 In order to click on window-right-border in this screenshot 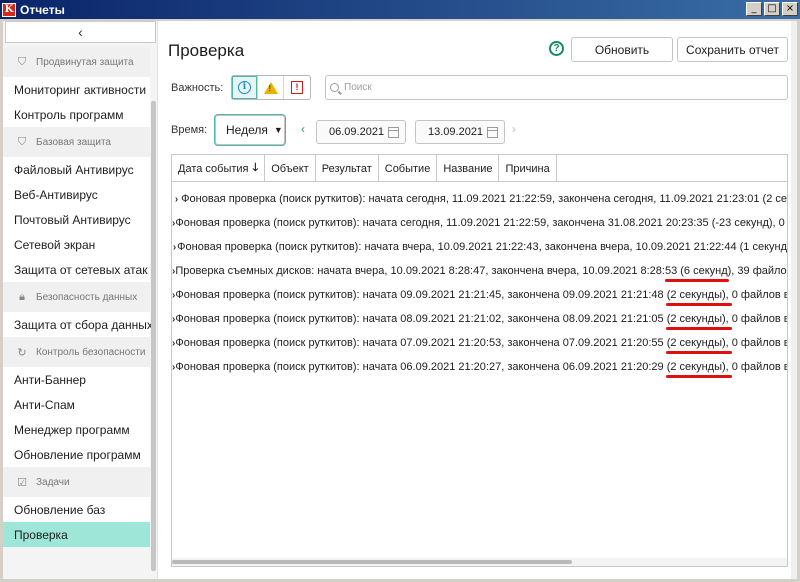, I will do `click(794, 300)`.